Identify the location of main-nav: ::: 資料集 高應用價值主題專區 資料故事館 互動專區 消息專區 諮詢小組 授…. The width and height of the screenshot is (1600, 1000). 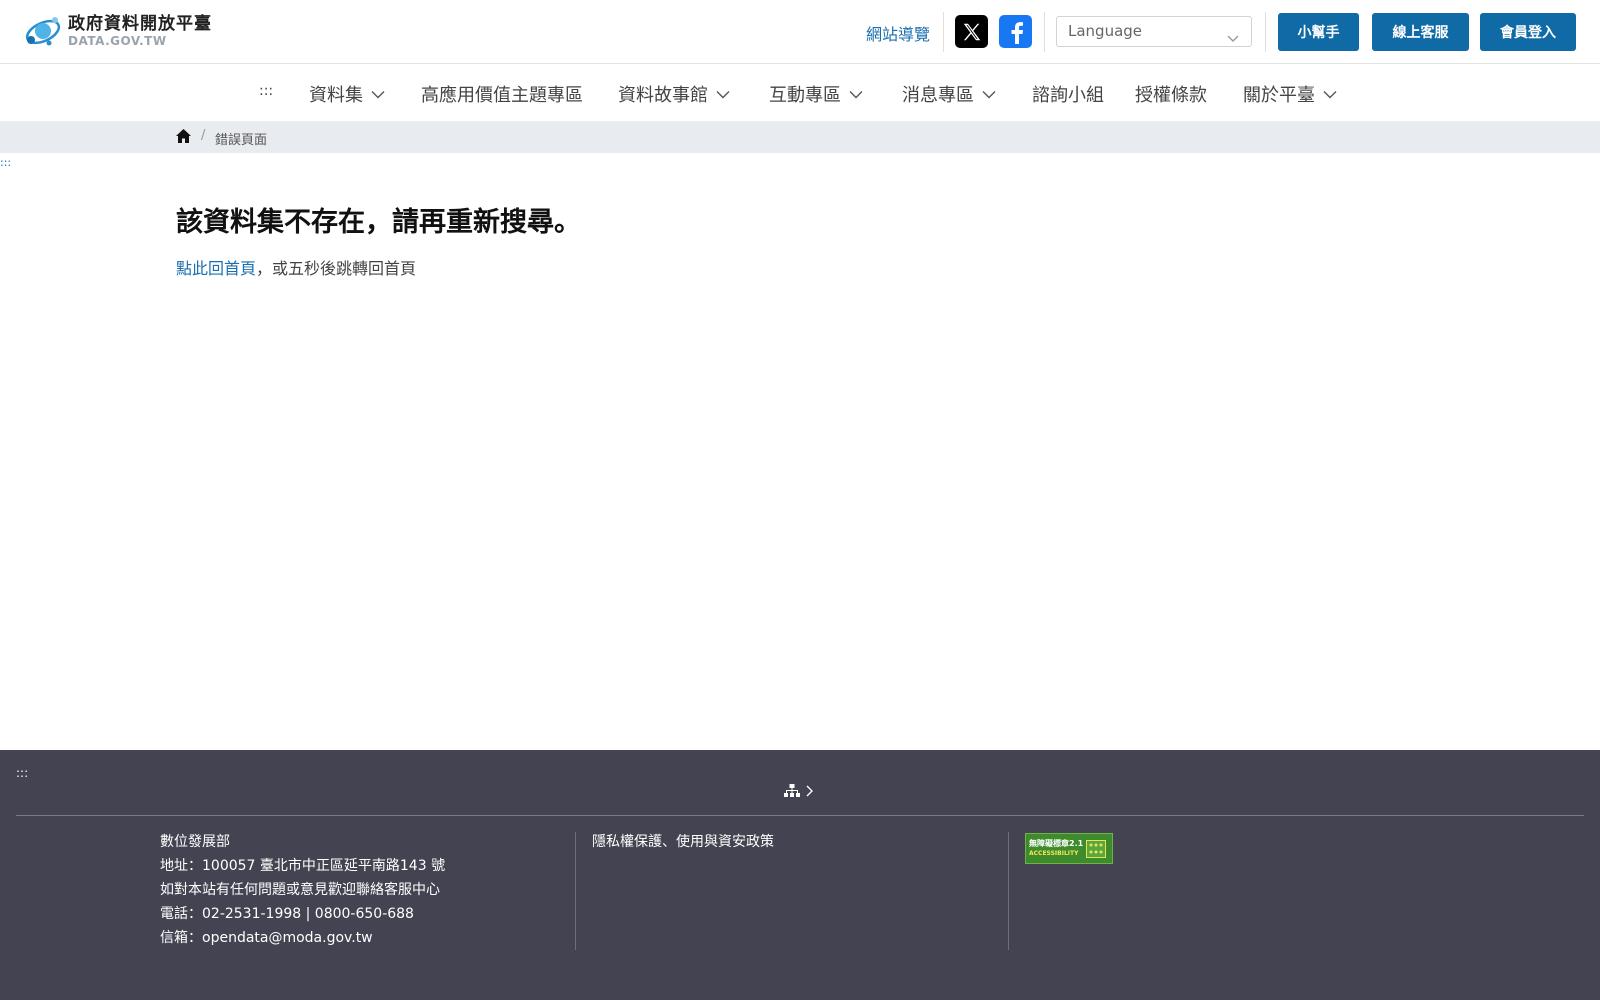
(800, 92).